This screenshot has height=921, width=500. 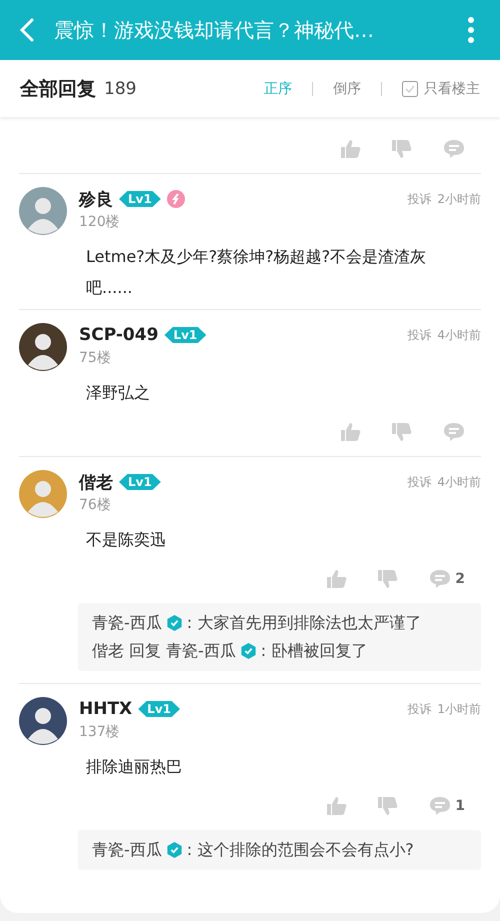 What do you see at coordinates (118, 393) in the screenshot?
I see `comment-text: 泽野弘之` at bounding box center [118, 393].